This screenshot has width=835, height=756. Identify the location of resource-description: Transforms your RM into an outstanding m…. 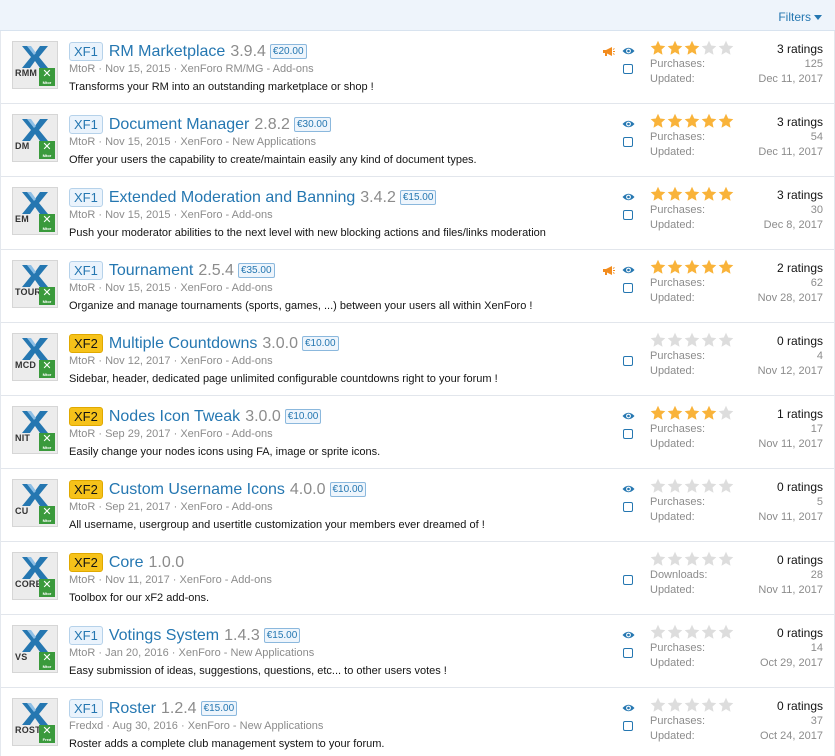
(221, 87).